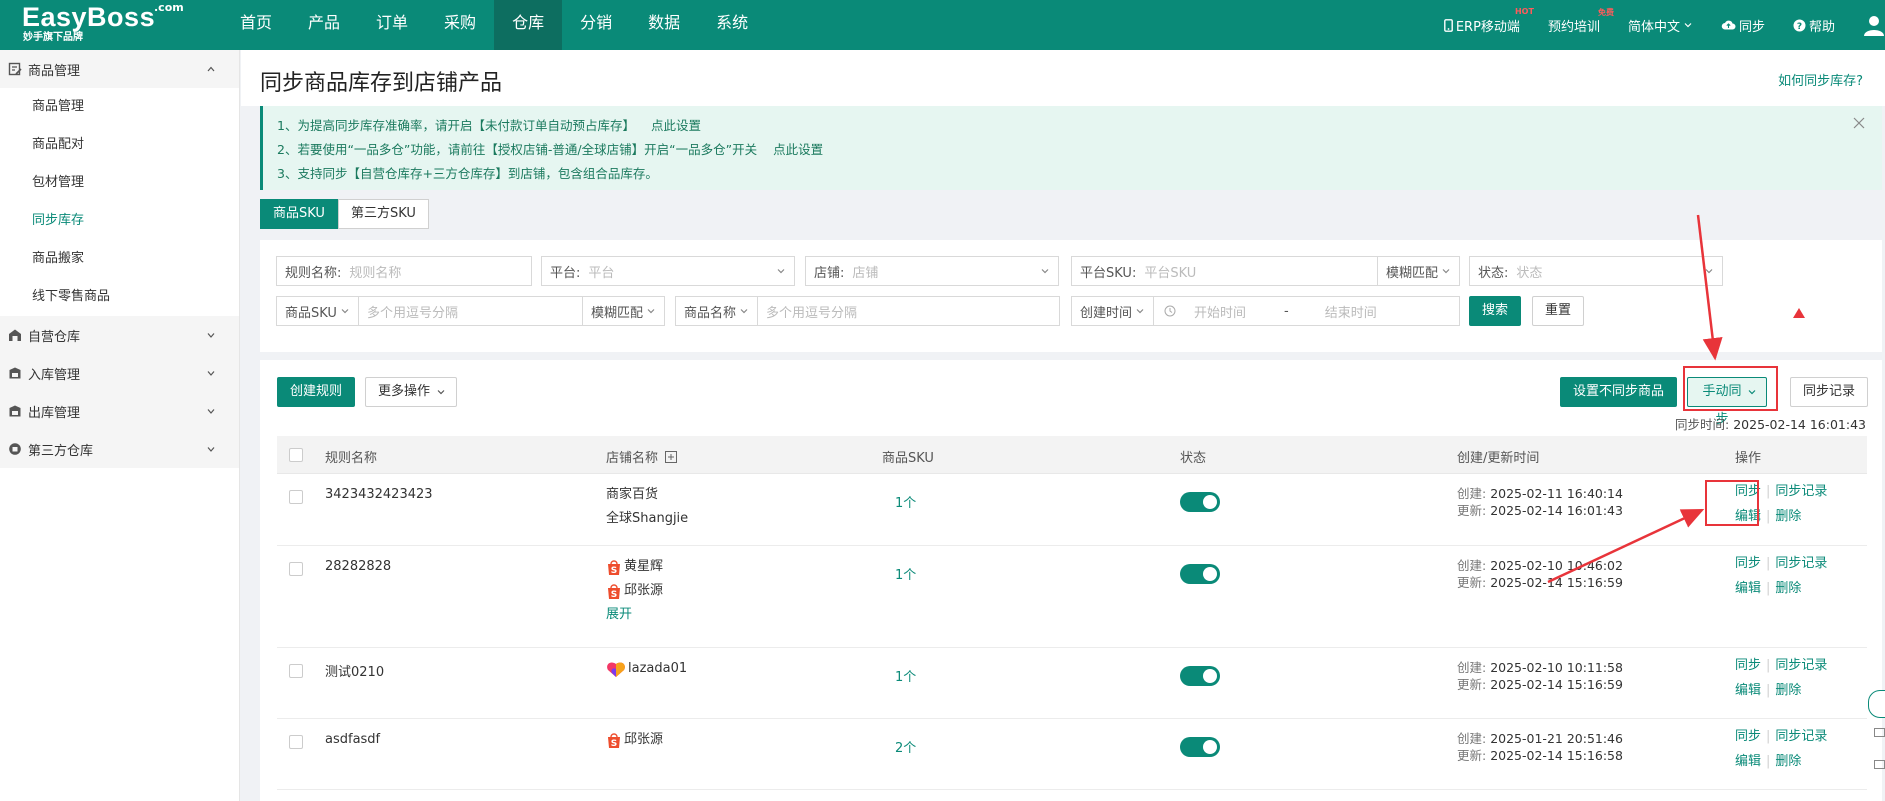  I want to click on nav-order: 订单, so click(392, 25).